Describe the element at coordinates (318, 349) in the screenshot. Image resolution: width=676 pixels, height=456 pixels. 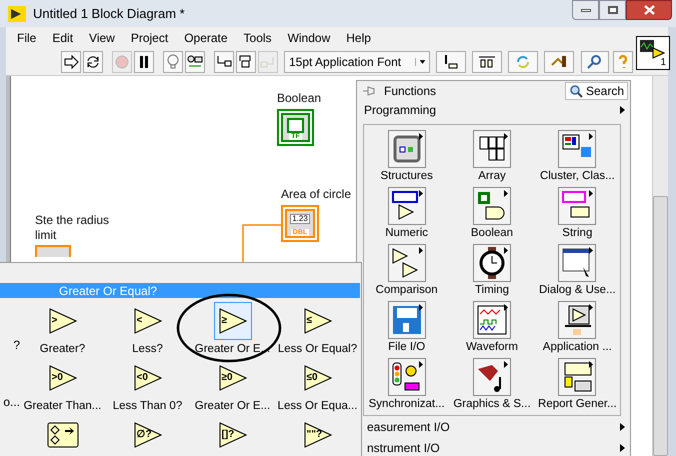
I see `function-label: Less Or Equal?` at that location.